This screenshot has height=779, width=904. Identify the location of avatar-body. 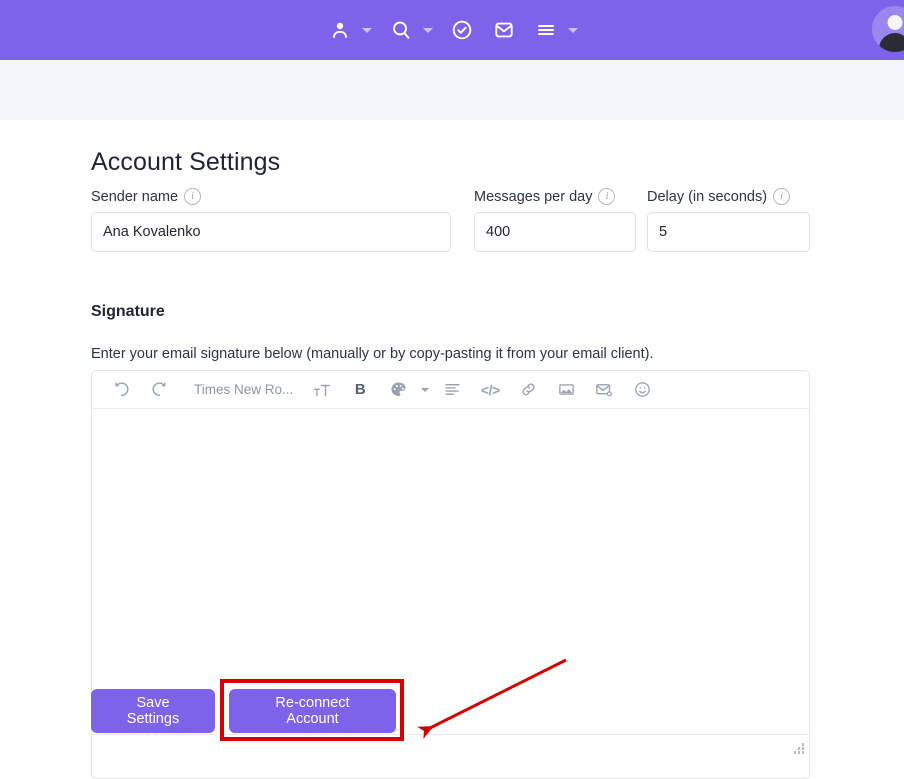
(891, 42).